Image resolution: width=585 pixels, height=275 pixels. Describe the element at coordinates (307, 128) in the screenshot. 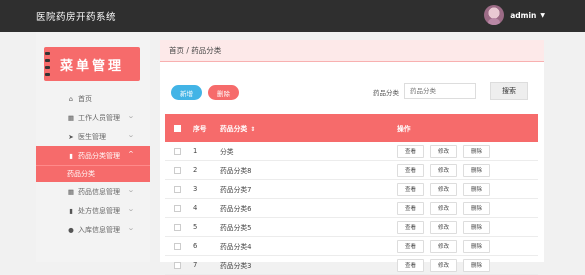

I see `header-name: 药品分类 ⇕` at that location.